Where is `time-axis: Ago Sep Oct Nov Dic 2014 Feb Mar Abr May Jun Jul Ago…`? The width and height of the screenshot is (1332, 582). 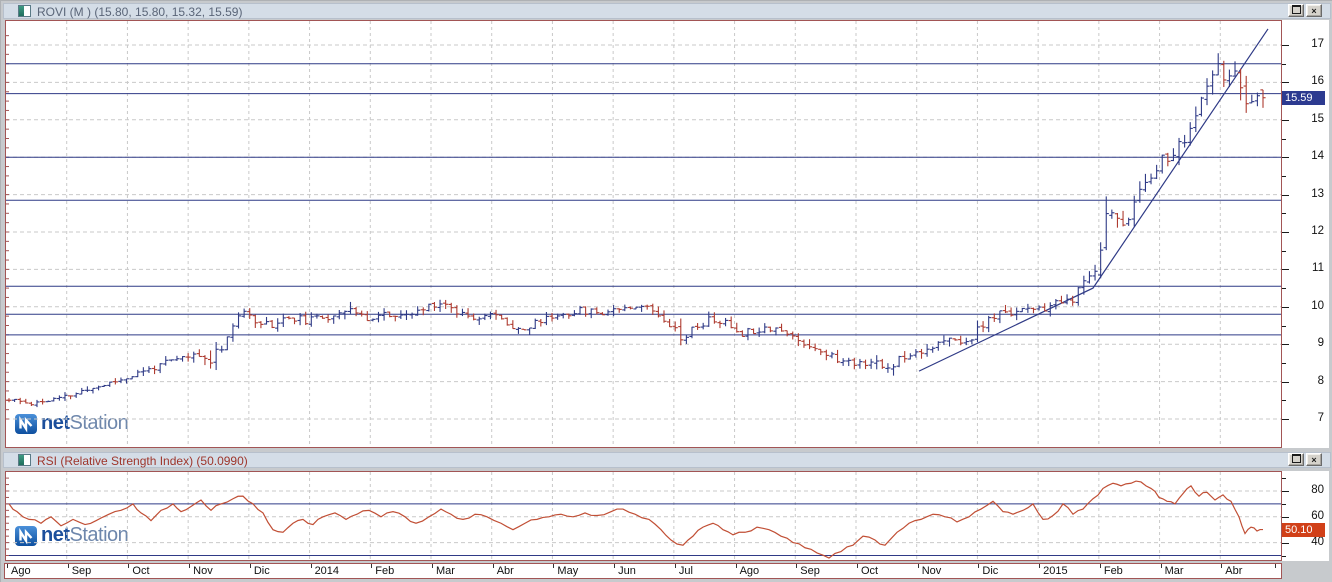
time-axis: Ago Sep Oct Nov Dic 2014 Feb Mar Abr May Jun Jul Ago… is located at coordinates (643, 571).